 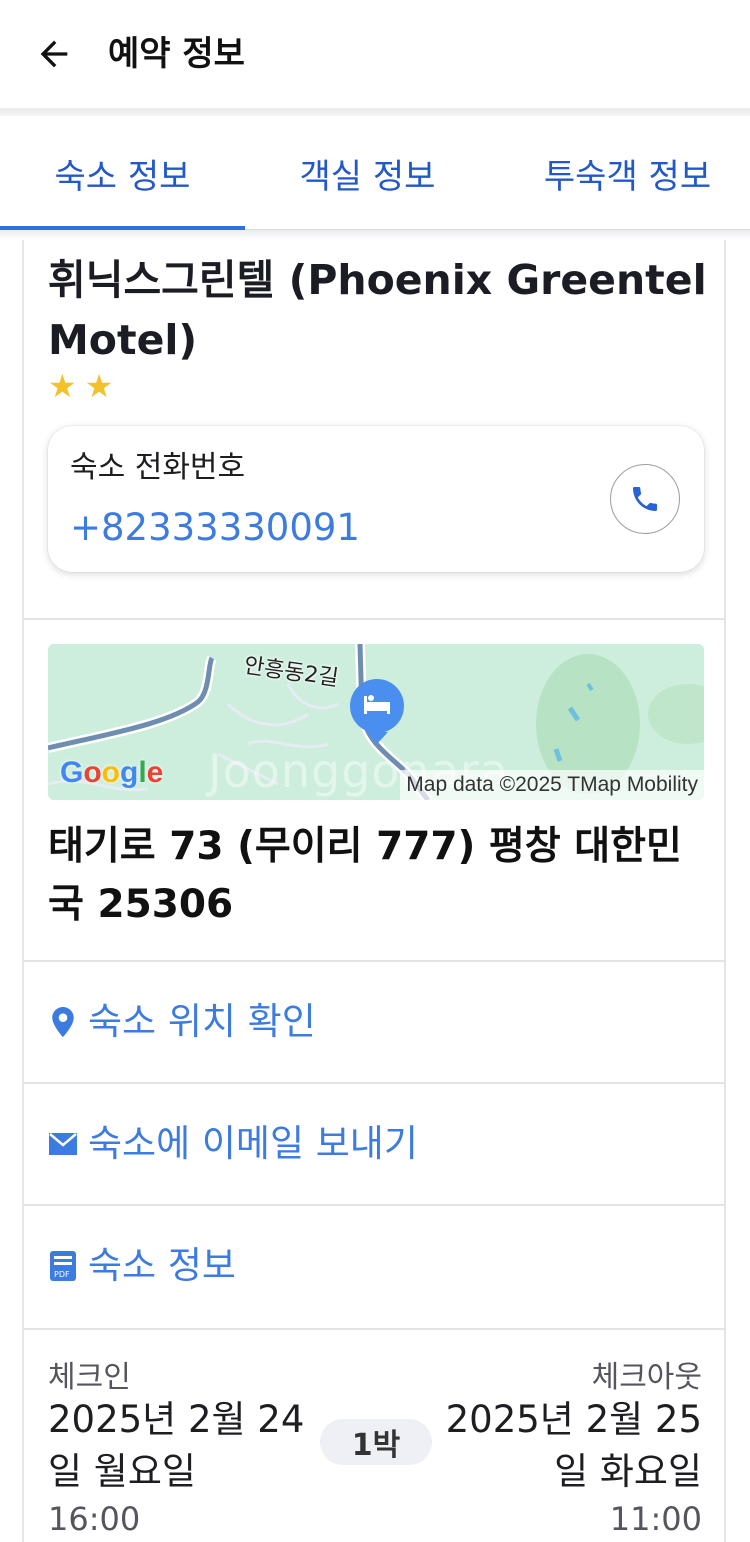 I want to click on nights-badge: 1박, so click(x=376, y=1442).